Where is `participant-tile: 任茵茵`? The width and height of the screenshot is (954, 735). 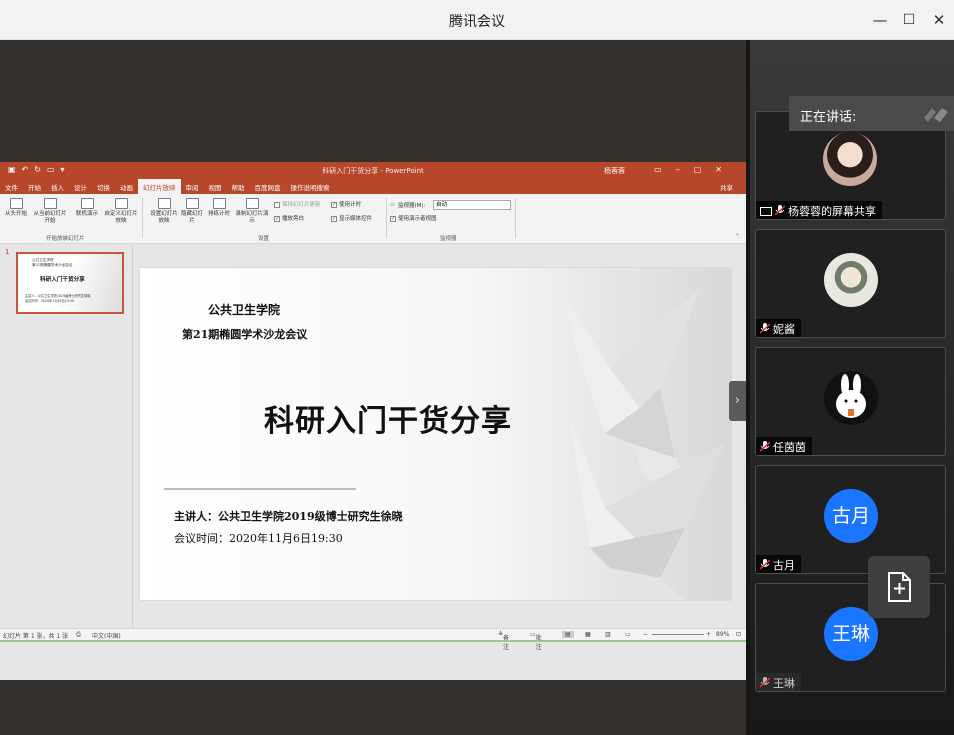 participant-tile: 任茵茵 is located at coordinates (850, 401).